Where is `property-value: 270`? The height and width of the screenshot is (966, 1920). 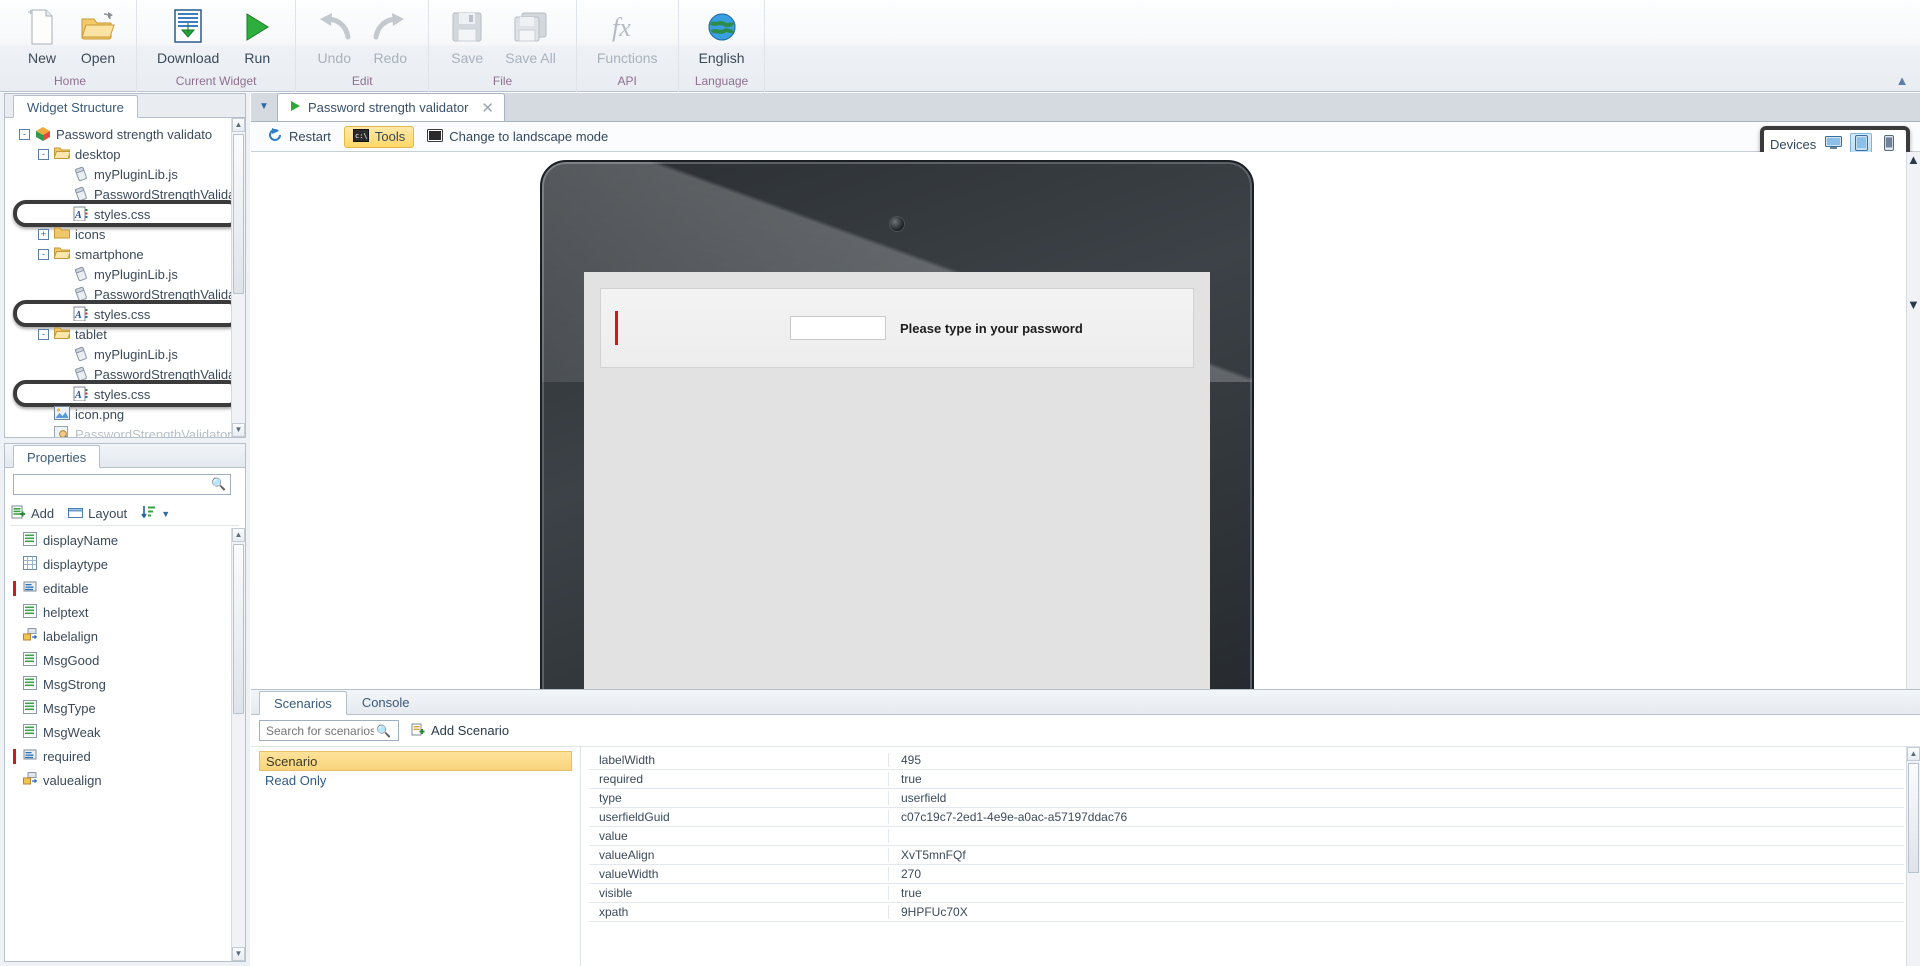
property-value: 270 is located at coordinates (1396, 874).